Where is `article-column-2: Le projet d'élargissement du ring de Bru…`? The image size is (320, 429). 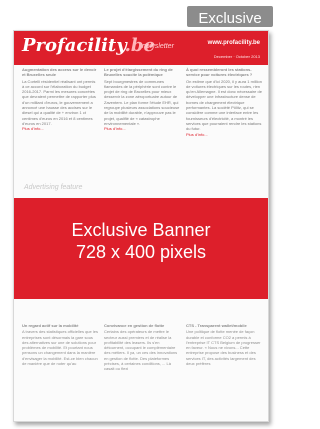
article-column-2: Le projet d'élargissement du ring de Bru… is located at coordinates (142, 99).